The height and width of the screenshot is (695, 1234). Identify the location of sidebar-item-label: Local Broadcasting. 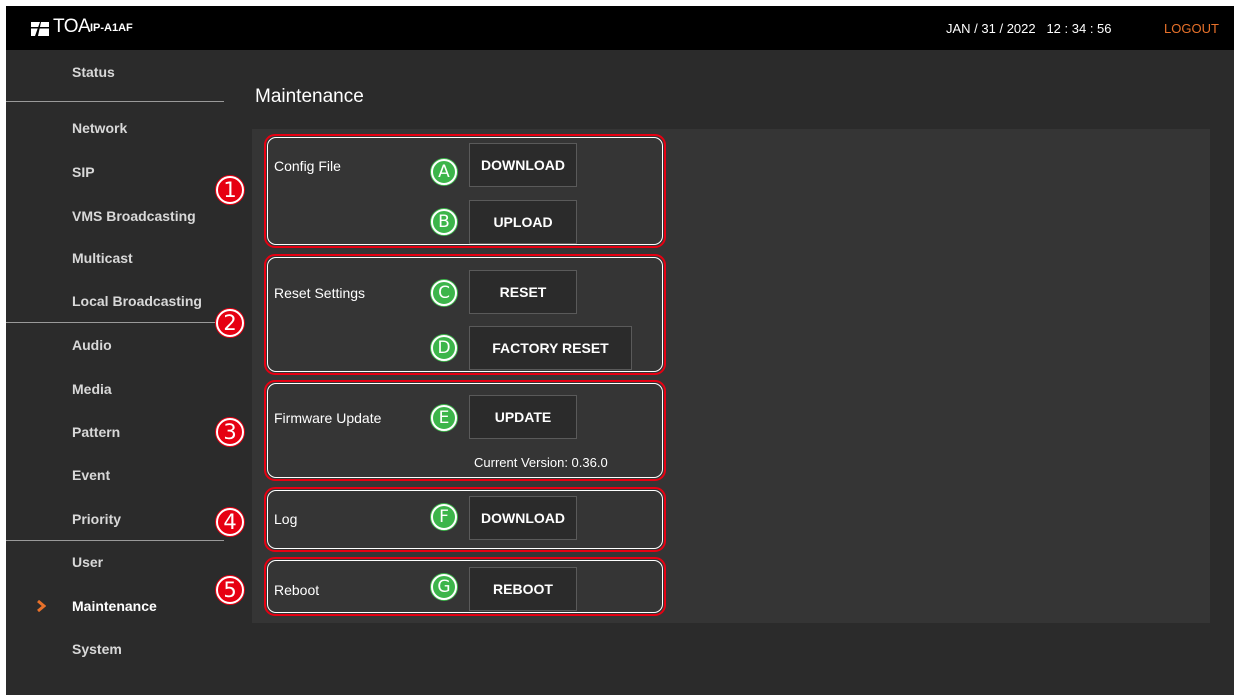
(137, 301).